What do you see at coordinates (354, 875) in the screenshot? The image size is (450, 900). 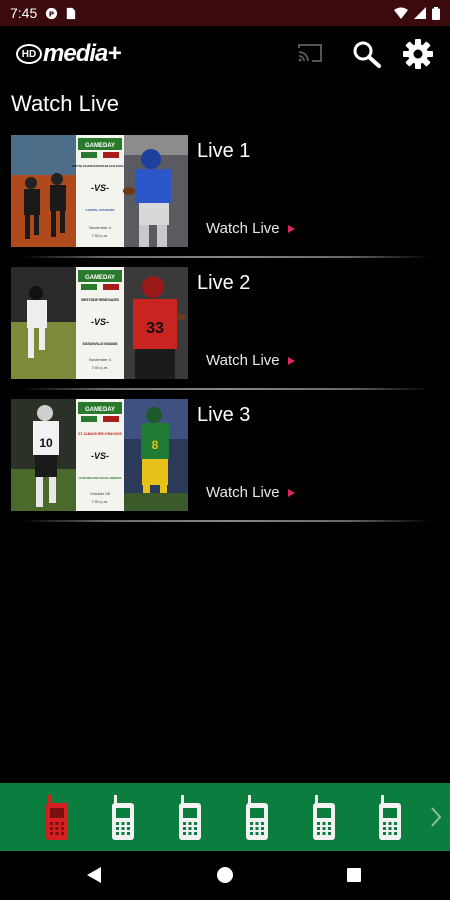 I see `recent-apps-icon` at bounding box center [354, 875].